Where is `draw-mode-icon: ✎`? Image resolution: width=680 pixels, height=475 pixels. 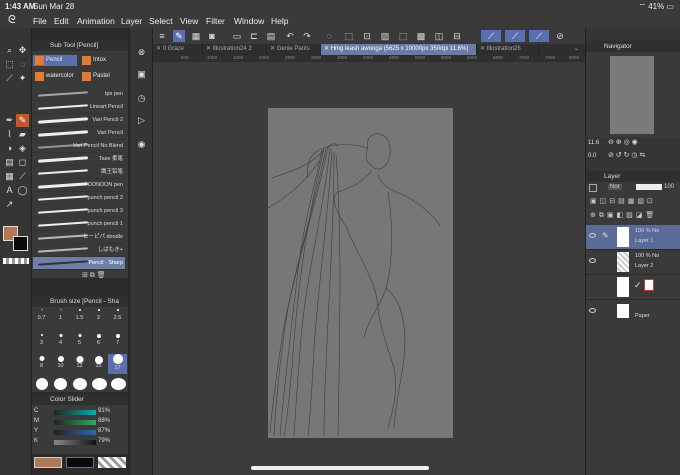
draw-mode-icon: ✎ is located at coordinates (179, 36).